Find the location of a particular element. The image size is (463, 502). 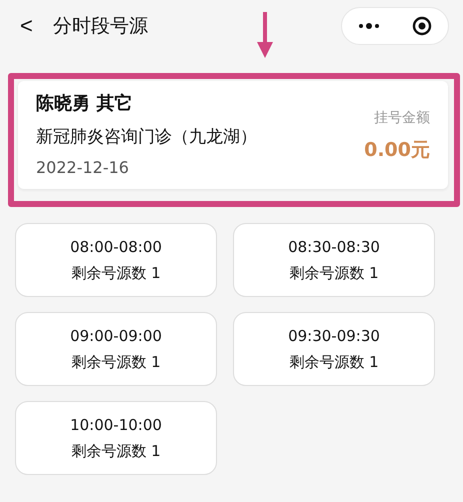

arrow-icon is located at coordinates (265, 35).